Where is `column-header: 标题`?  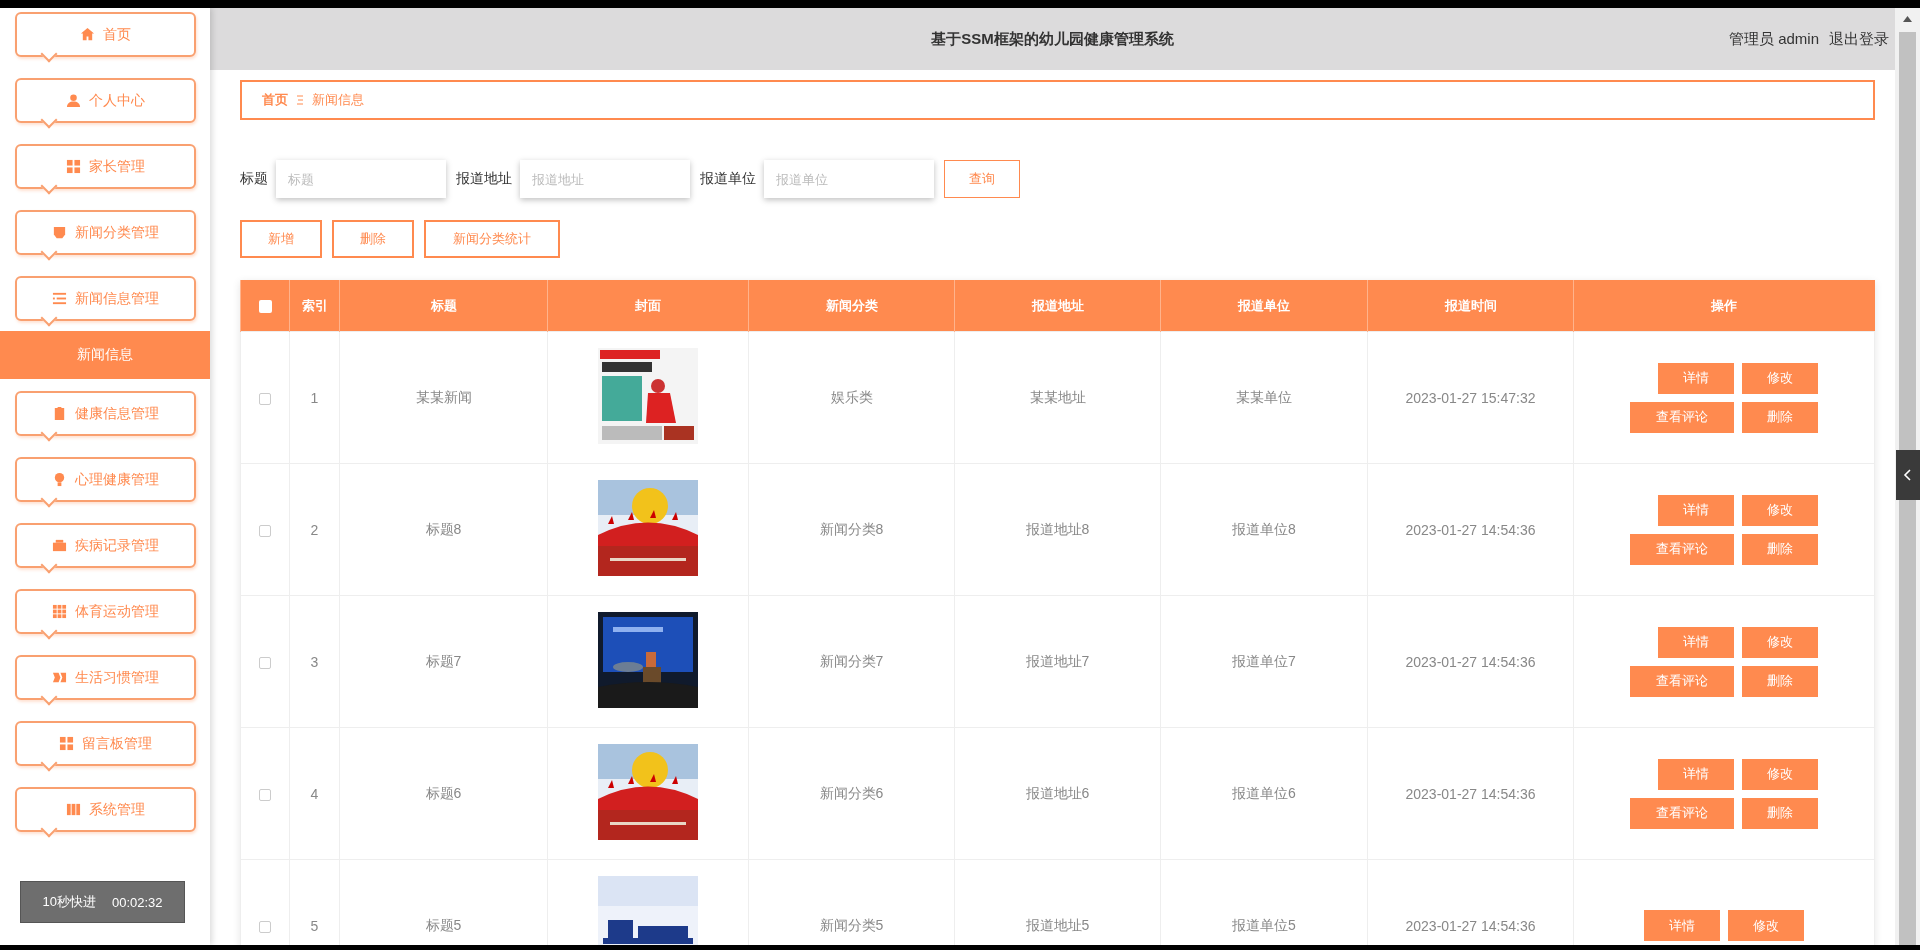 column-header: 标题 is located at coordinates (443, 305).